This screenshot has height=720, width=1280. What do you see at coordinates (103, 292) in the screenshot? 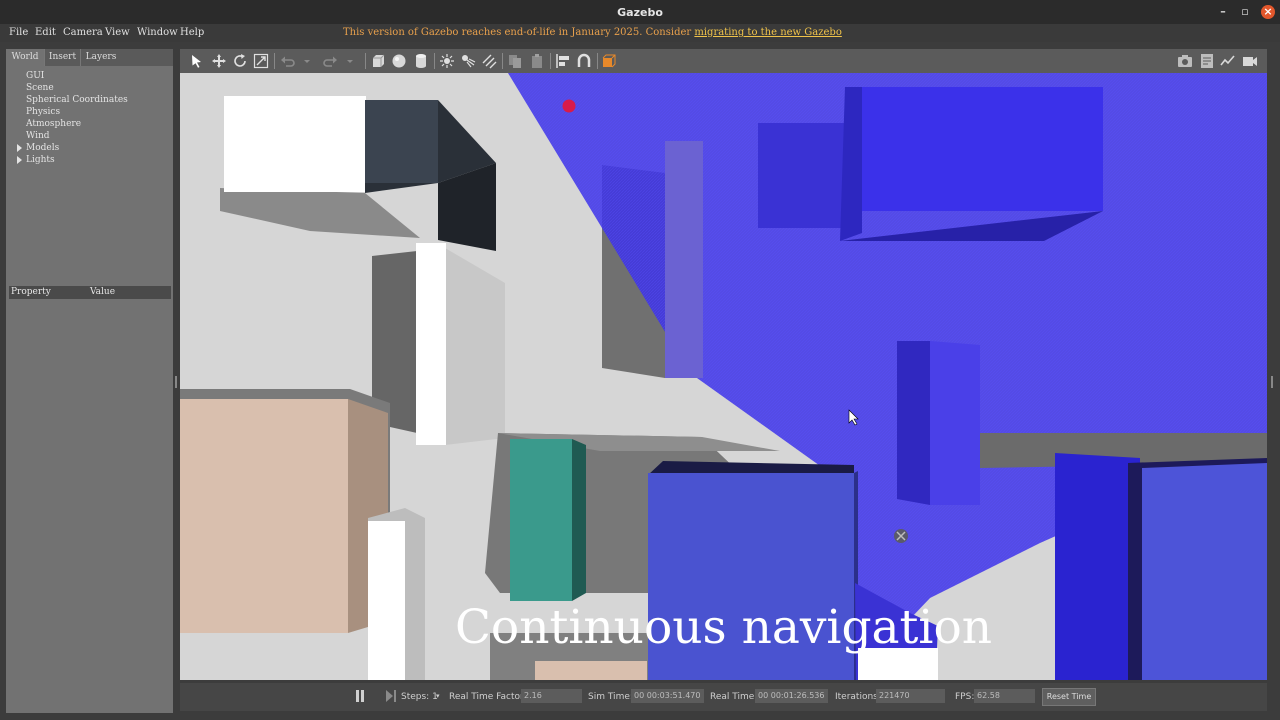
I see `value-column-header: Value` at bounding box center [103, 292].